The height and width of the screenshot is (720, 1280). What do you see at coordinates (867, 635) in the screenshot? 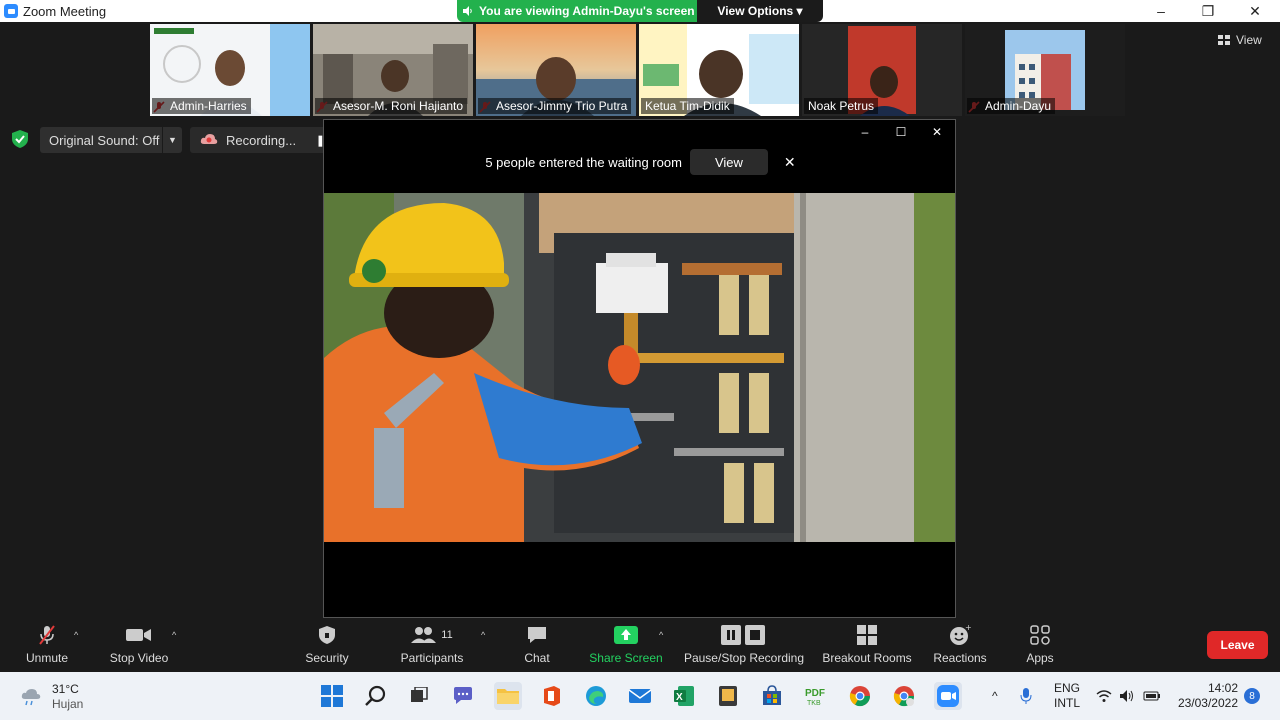
I see `breakout-rooms-icon` at bounding box center [867, 635].